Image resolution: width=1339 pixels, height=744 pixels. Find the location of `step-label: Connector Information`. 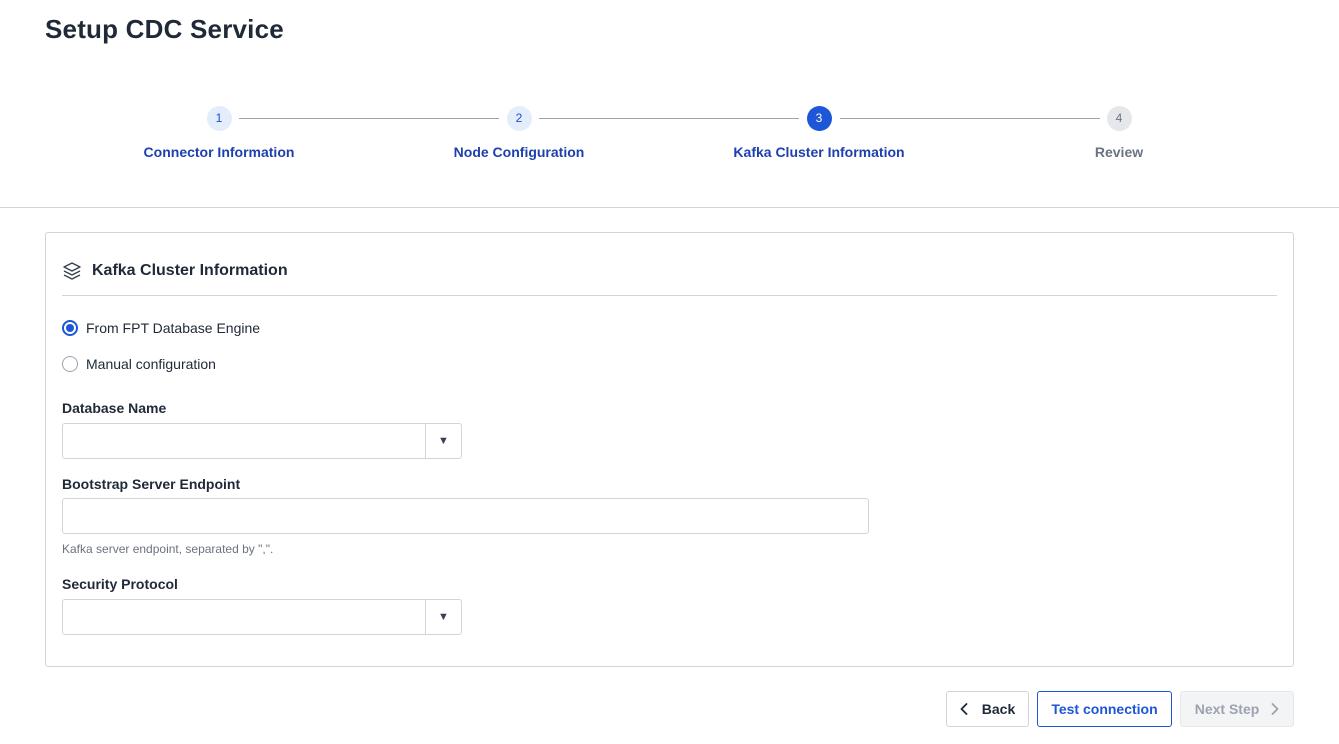

step-label: Connector Information is located at coordinates (219, 152).